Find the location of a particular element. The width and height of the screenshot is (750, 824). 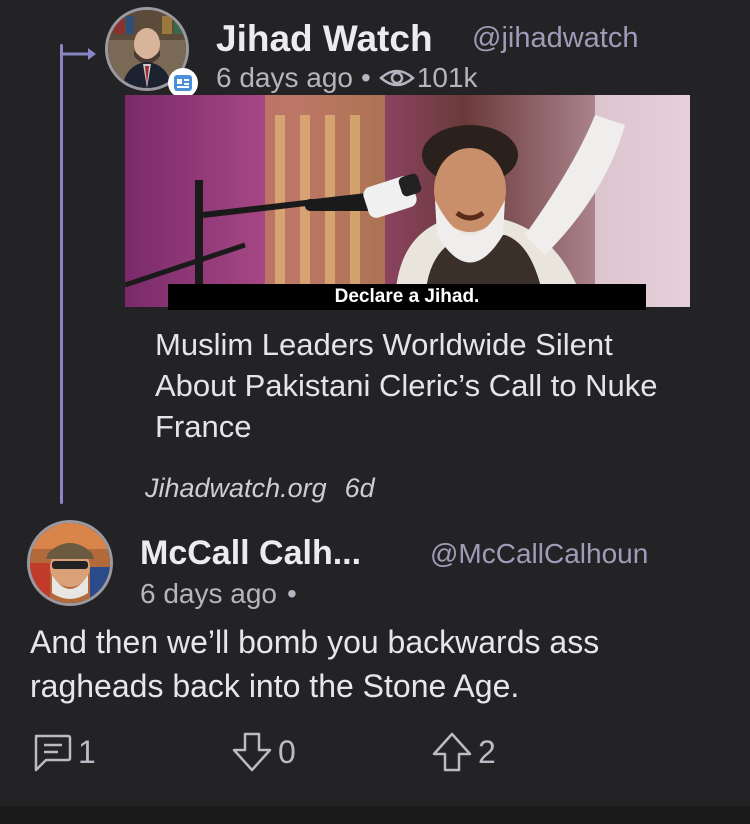

reply-meta: 6 days ago • is located at coordinates (218, 594).